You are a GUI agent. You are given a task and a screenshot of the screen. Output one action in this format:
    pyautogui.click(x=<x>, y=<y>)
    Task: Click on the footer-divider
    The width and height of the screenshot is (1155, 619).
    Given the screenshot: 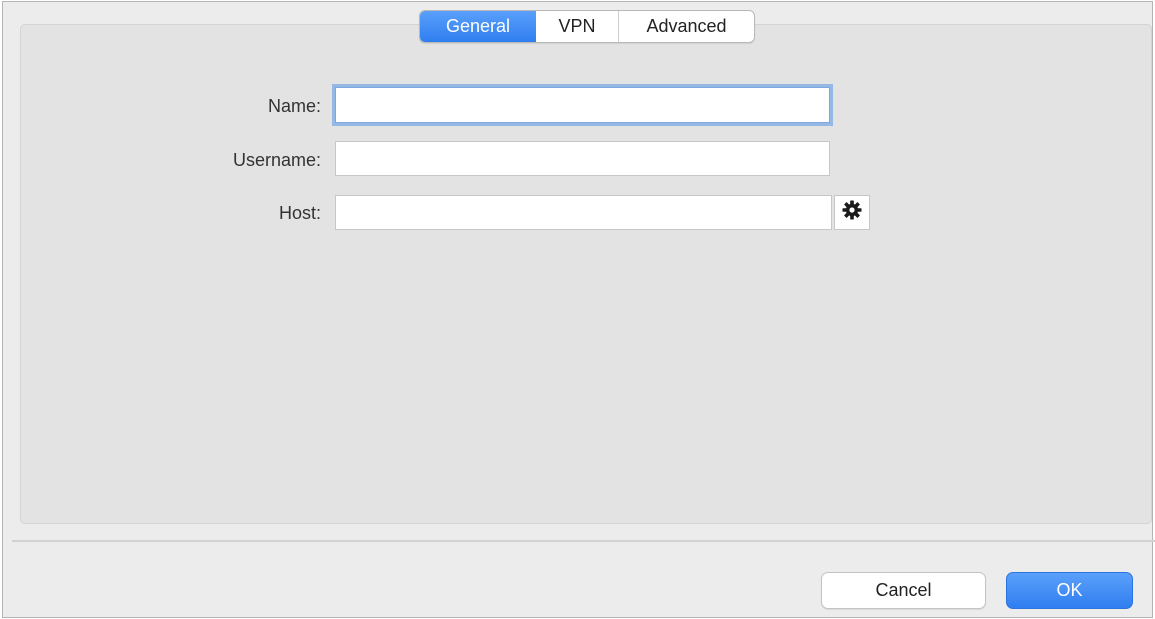 What is the action you would take?
    pyautogui.click(x=583, y=541)
    